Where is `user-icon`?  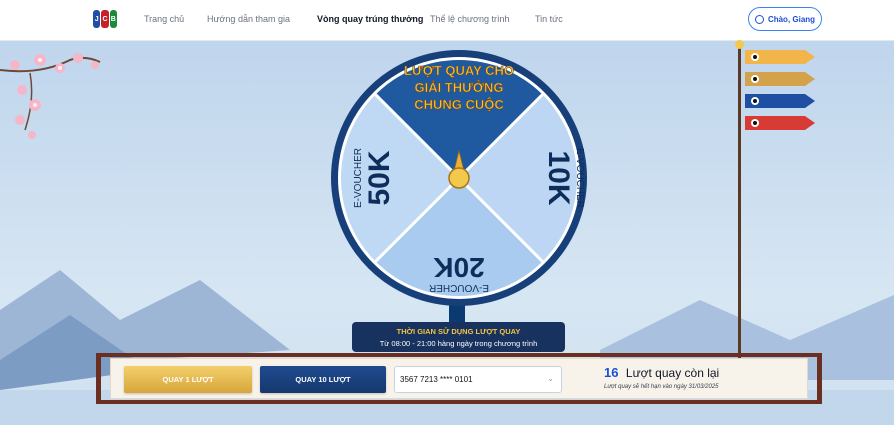
user-icon is located at coordinates (759, 19).